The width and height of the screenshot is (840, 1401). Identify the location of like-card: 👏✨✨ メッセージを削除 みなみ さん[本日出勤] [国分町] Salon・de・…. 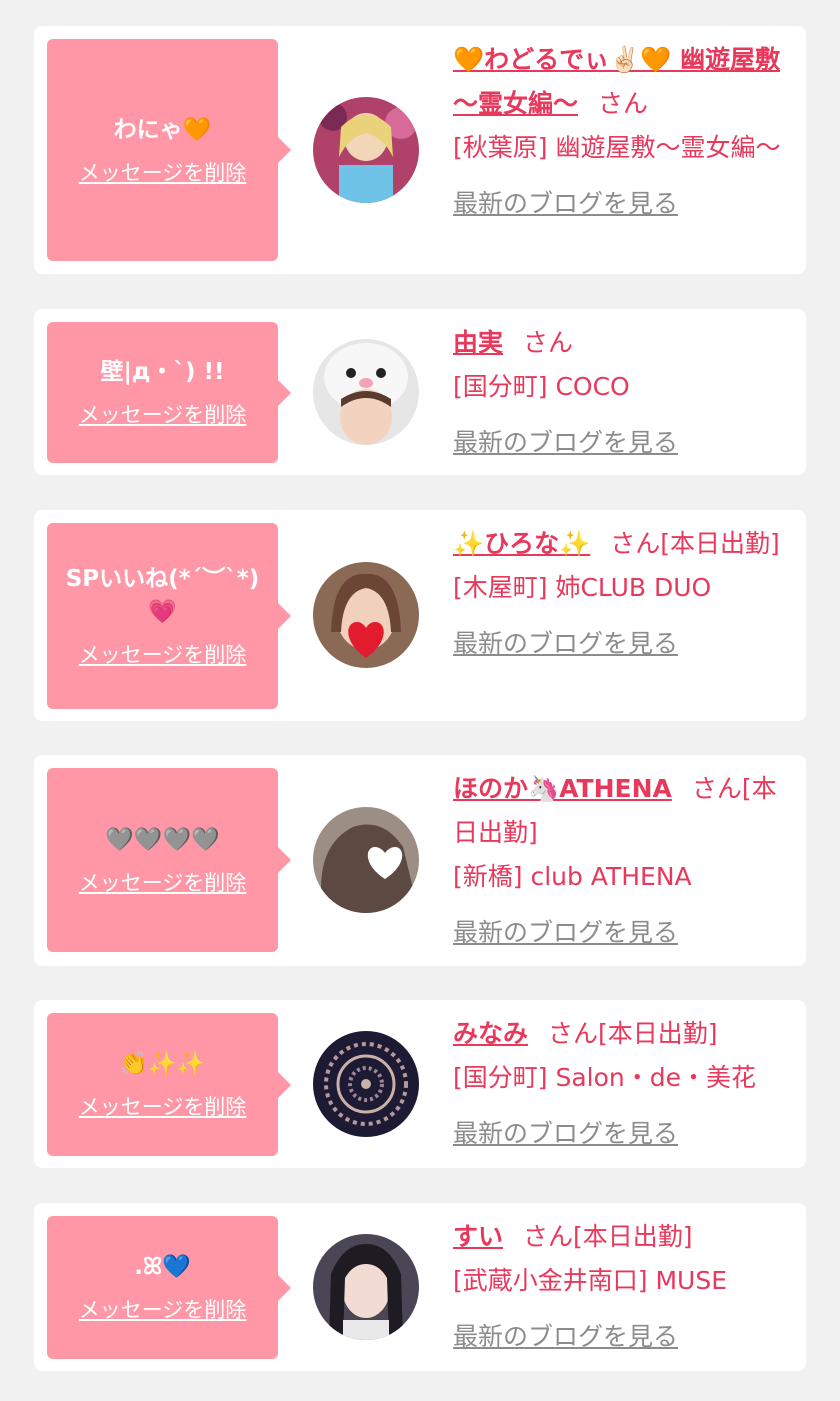
(420, 1084).